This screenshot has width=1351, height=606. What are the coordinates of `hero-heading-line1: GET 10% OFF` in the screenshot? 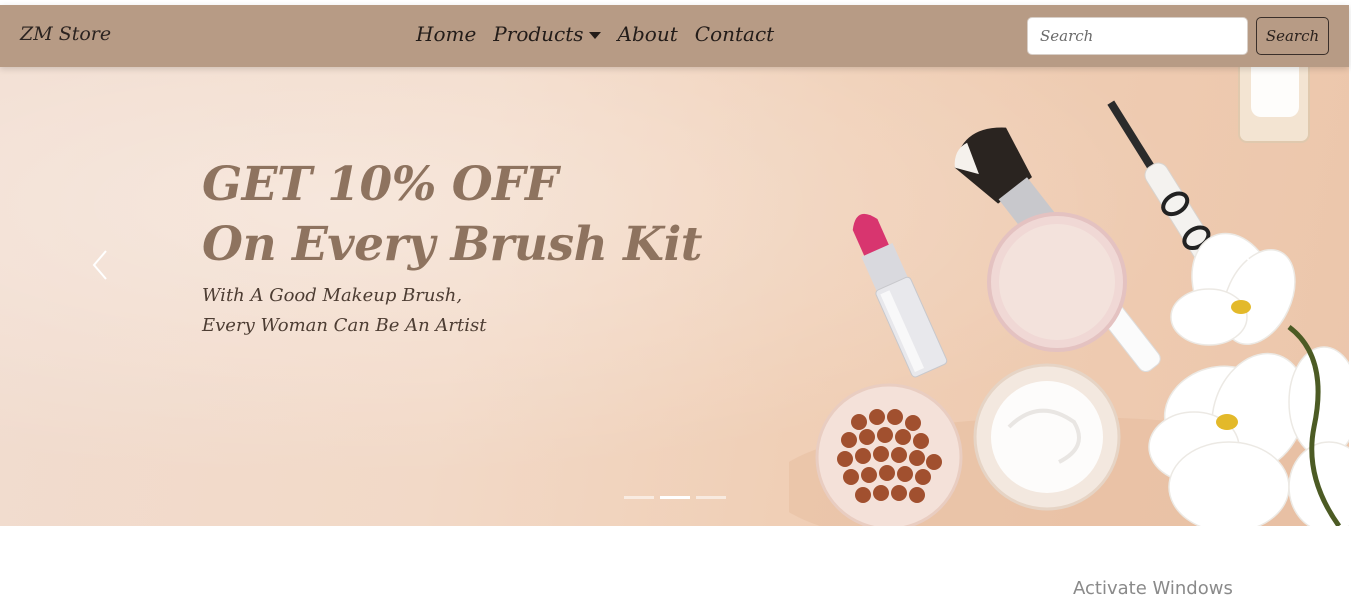 It's located at (380, 184).